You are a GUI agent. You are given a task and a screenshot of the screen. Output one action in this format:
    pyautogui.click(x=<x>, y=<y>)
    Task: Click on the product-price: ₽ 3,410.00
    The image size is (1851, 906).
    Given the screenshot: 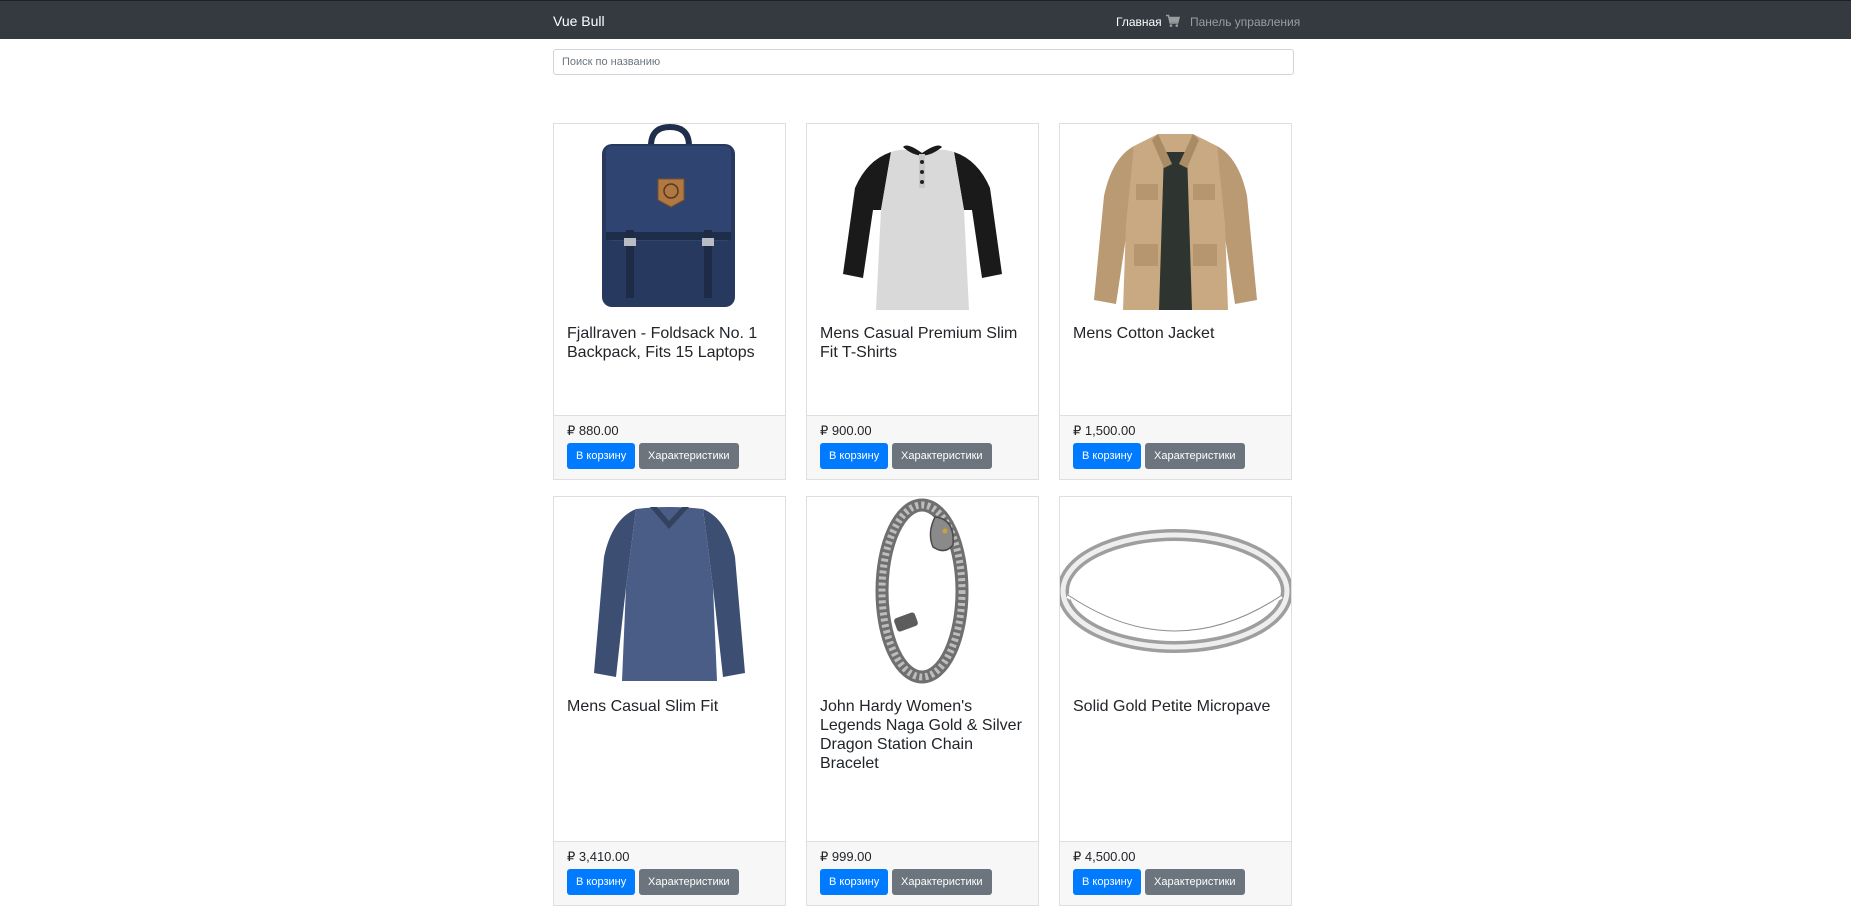 What is the action you would take?
    pyautogui.click(x=598, y=856)
    